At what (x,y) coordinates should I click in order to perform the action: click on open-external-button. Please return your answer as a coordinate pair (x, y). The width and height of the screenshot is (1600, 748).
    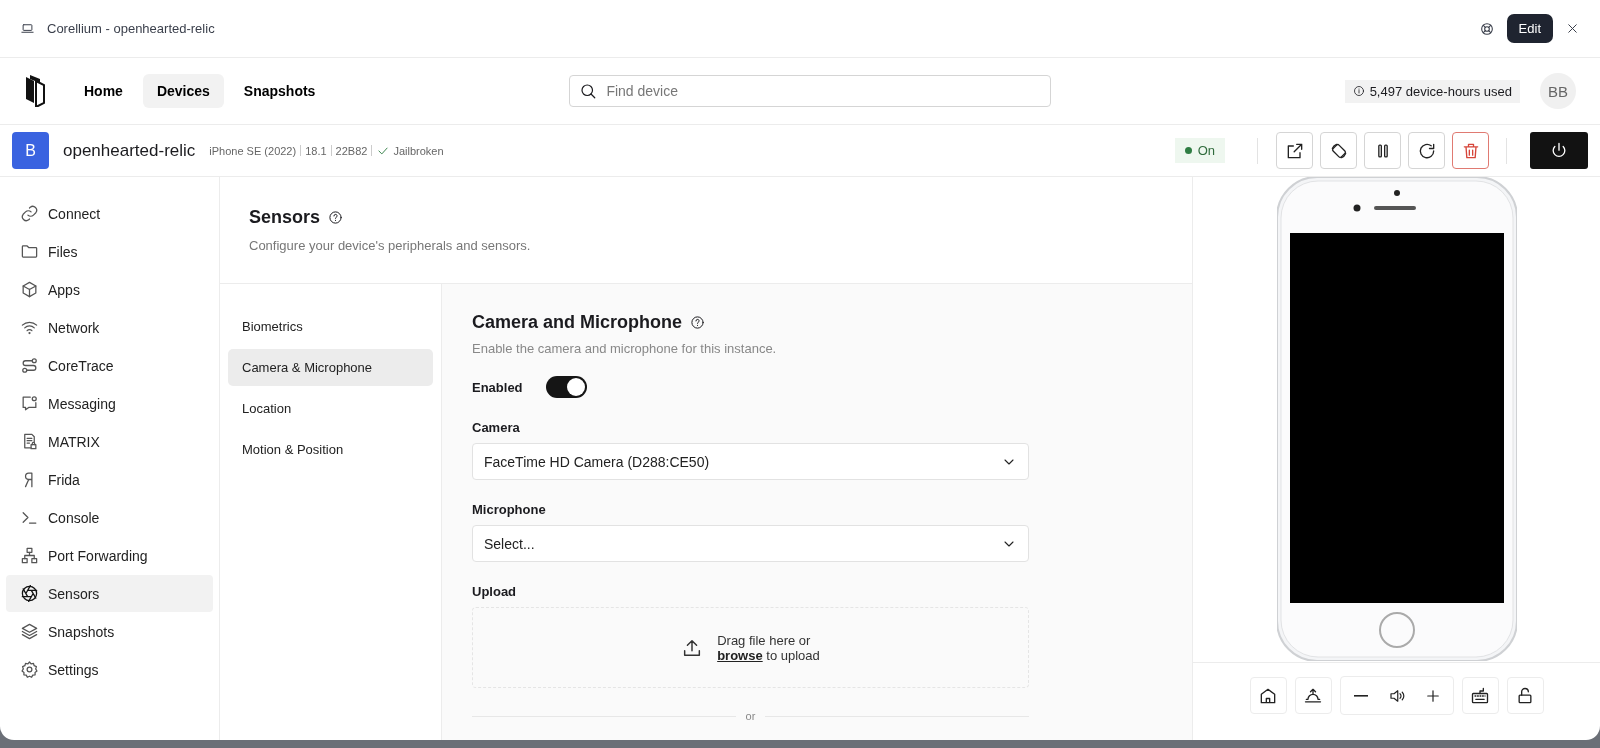
    Looking at the image, I should click on (1294, 150).